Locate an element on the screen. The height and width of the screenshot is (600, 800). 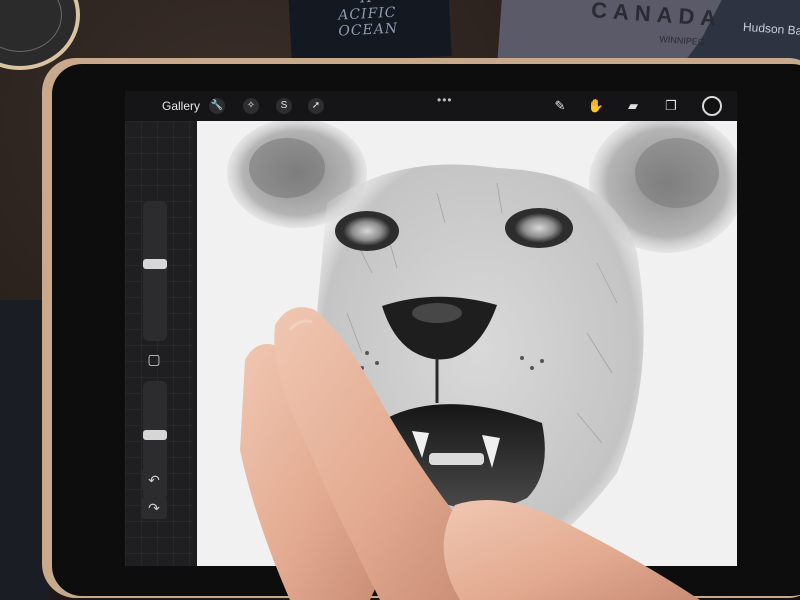
selection-icon: S is located at coordinates (284, 106).